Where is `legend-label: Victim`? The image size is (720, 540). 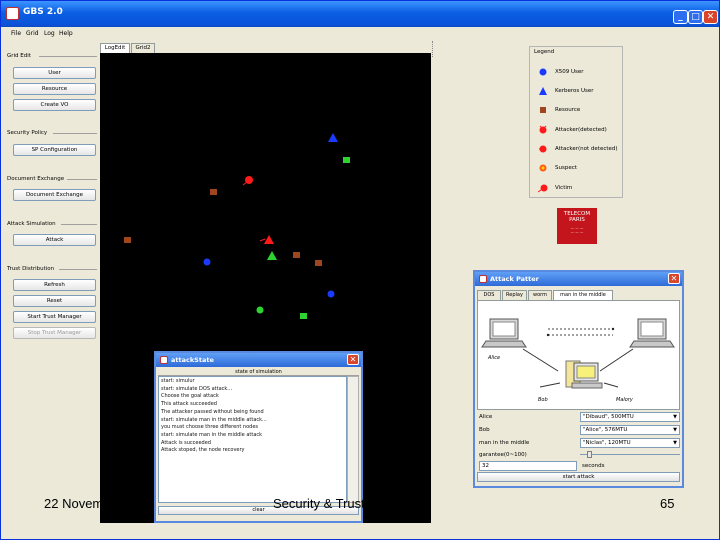 legend-label: Victim is located at coordinates (564, 188).